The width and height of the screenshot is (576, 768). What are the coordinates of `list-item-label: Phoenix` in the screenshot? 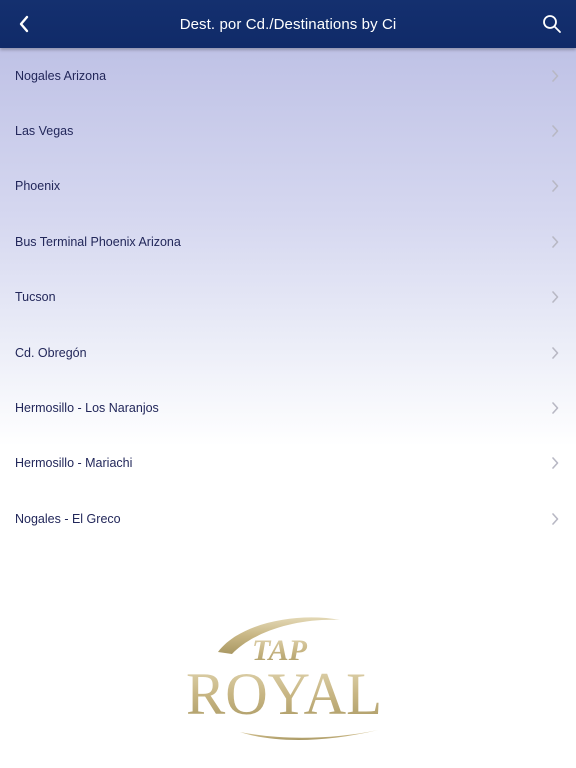 It's located at (38, 186).